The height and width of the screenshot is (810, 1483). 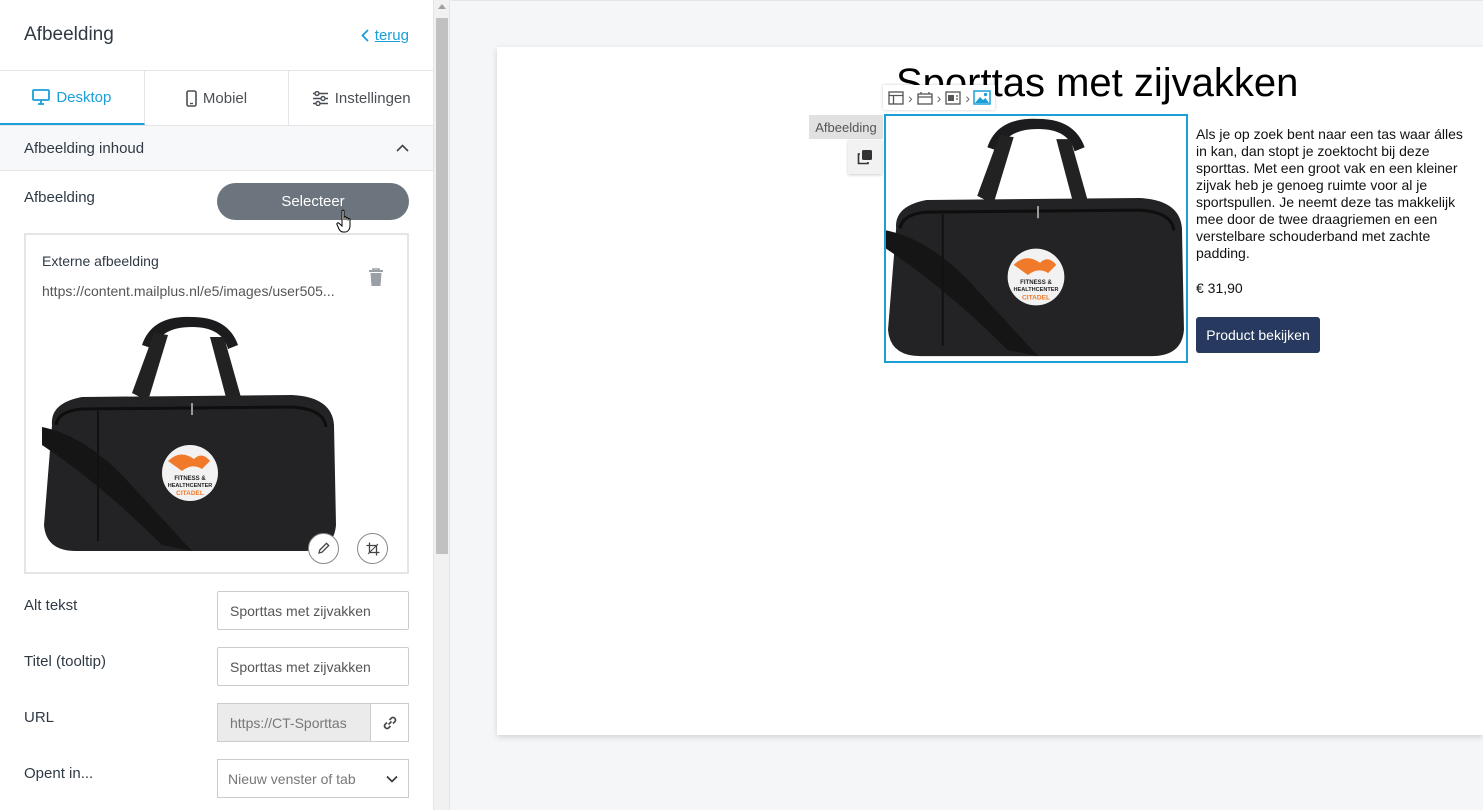 I want to click on section-icon, so click(x=925, y=98).